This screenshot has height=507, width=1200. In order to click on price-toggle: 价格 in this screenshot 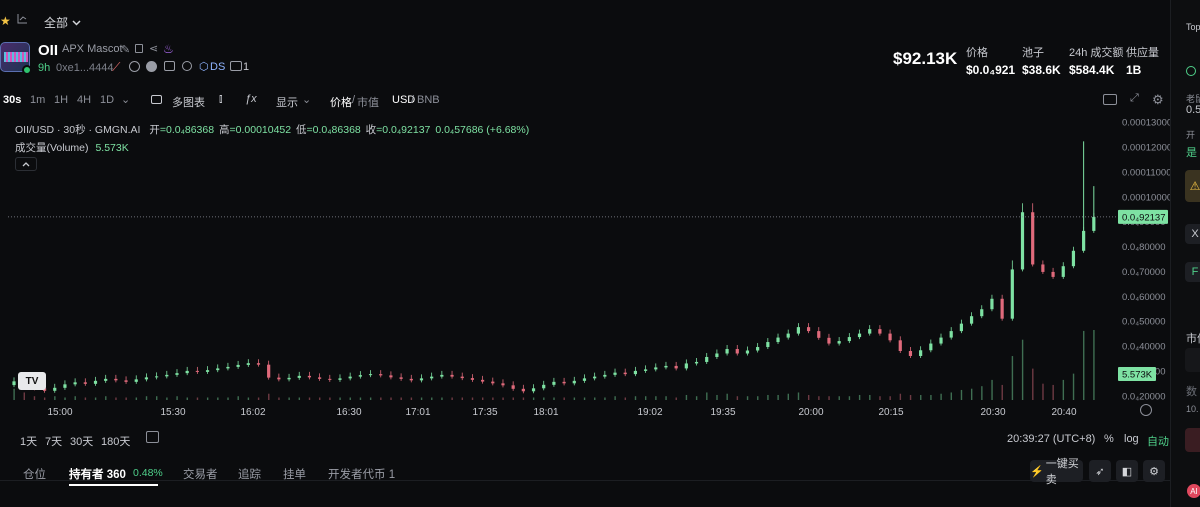, I will do `click(341, 102)`.